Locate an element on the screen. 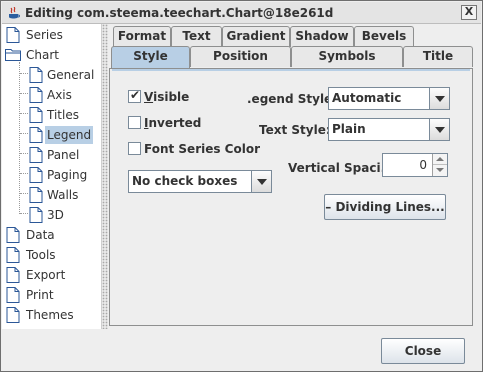  legend-style-label: .egend Style: is located at coordinates (292, 99).